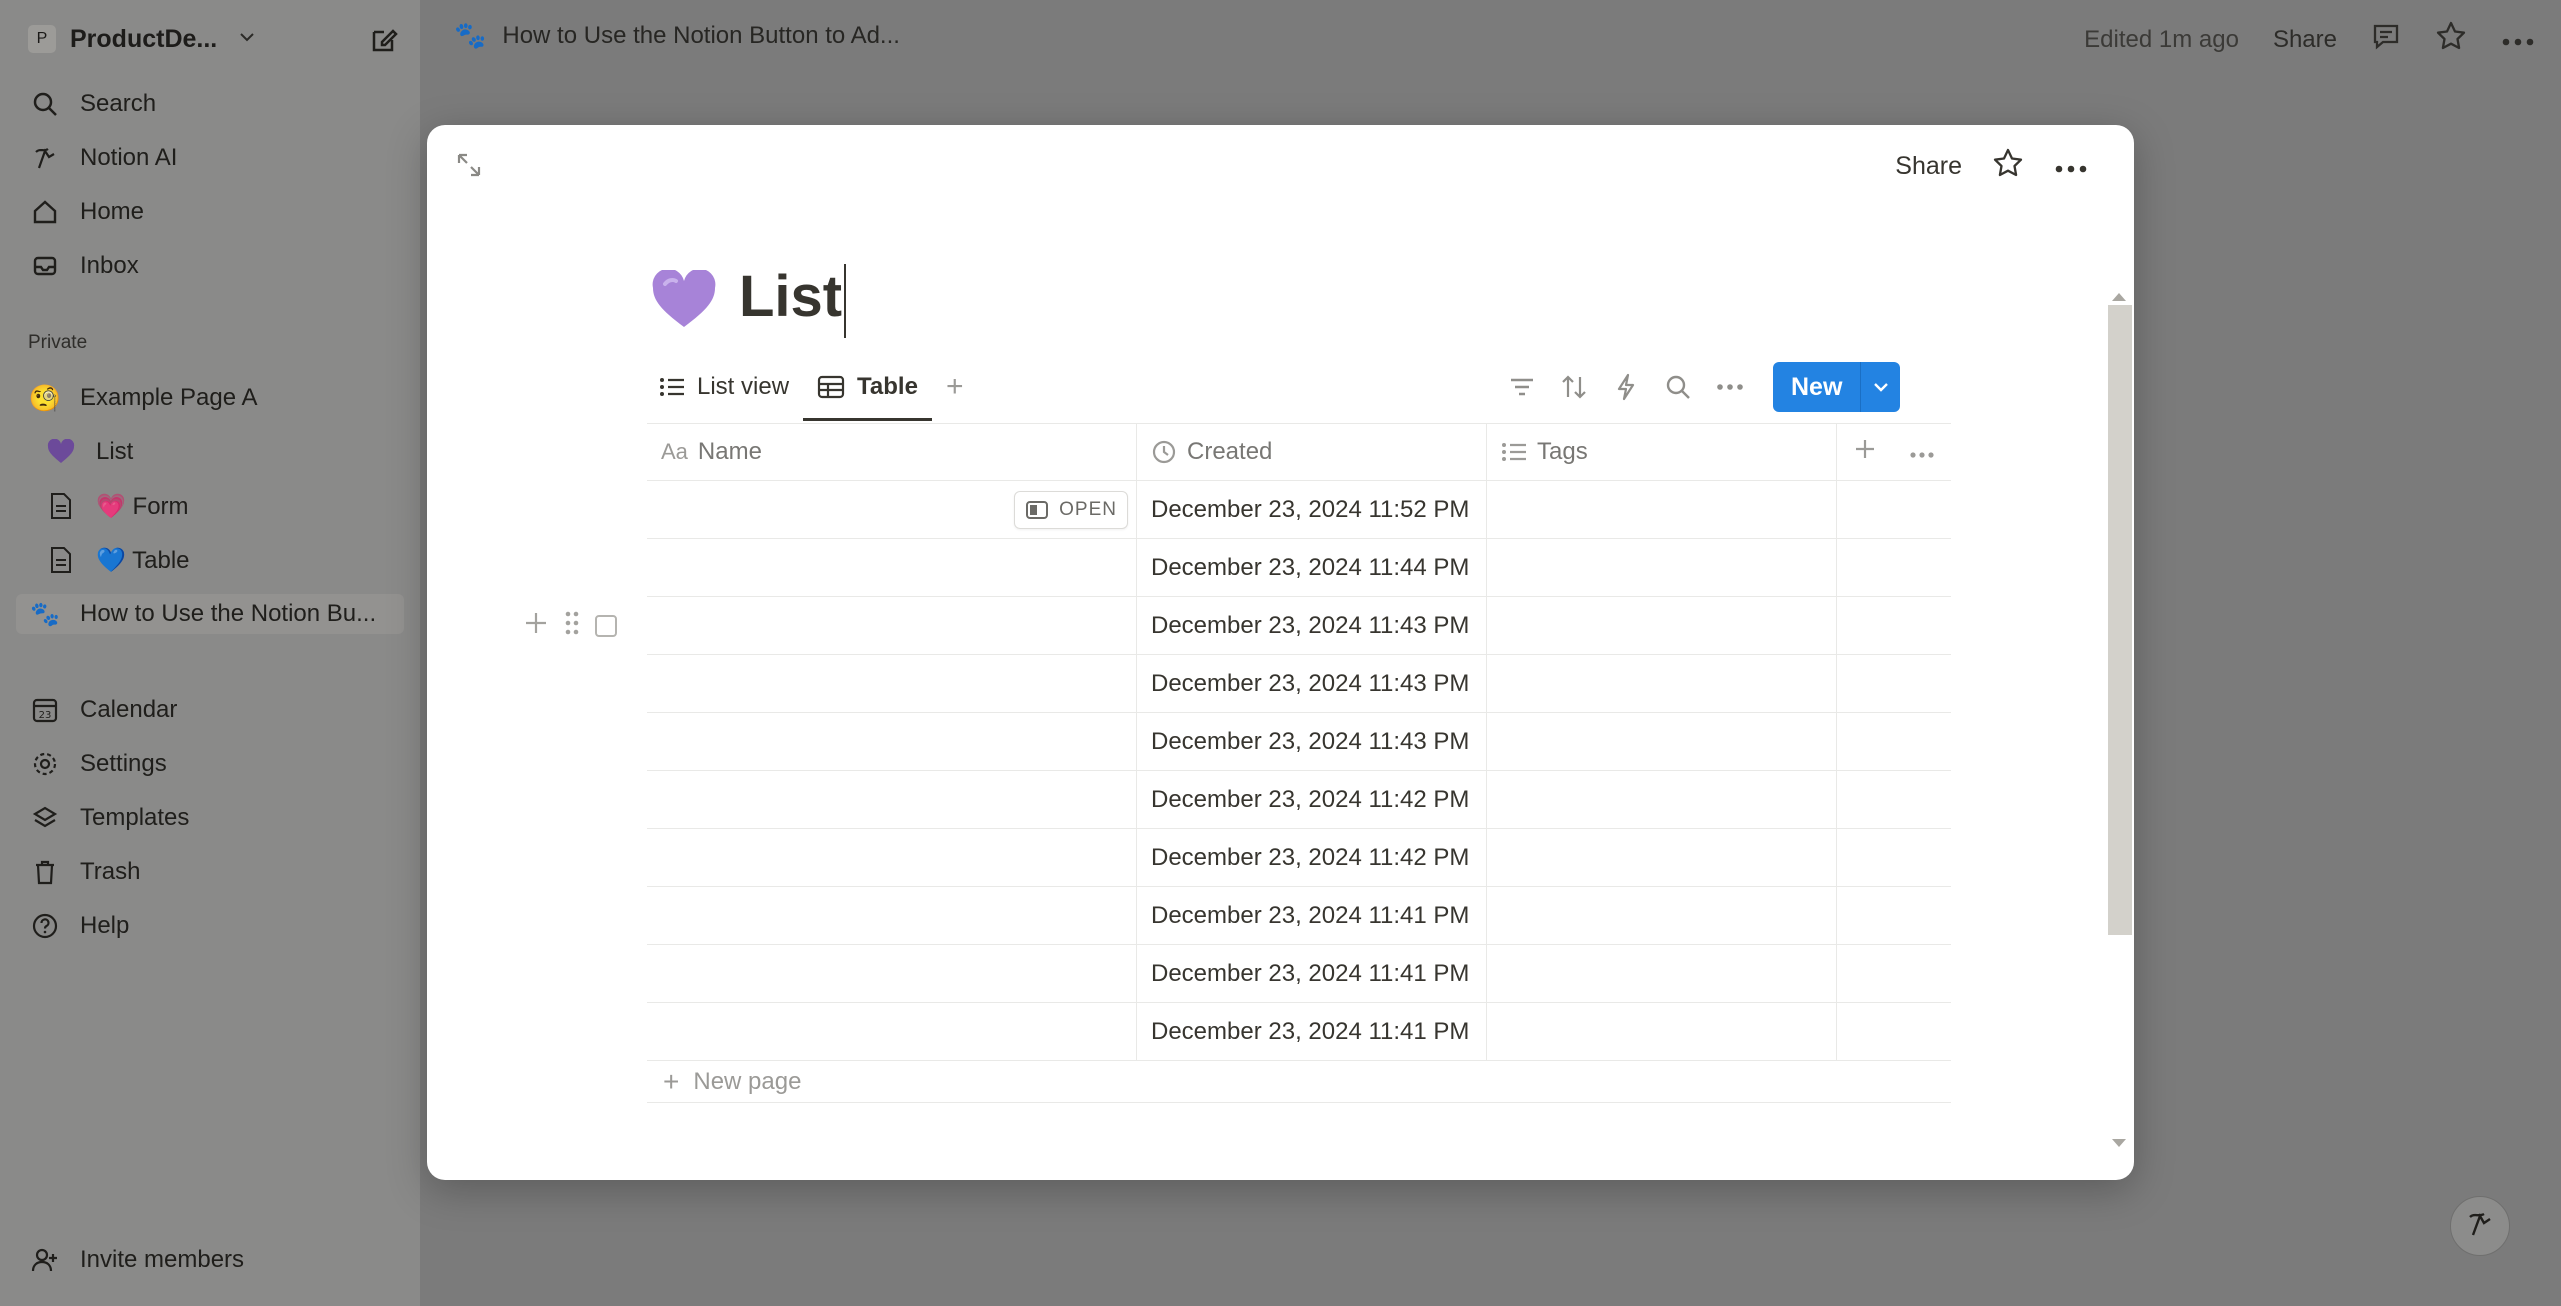 This screenshot has height=1306, width=2561. Describe the element at coordinates (536, 625) in the screenshot. I see `add-row-plus-icon` at that location.